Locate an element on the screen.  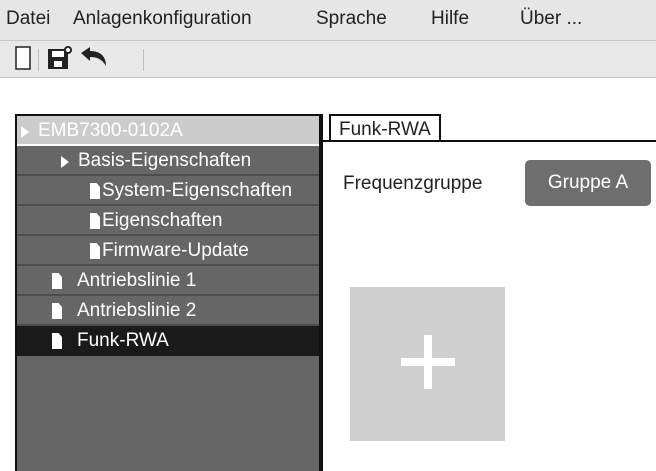
tree-item-emb7300: EMB7300-0102A is located at coordinates (168, 131).